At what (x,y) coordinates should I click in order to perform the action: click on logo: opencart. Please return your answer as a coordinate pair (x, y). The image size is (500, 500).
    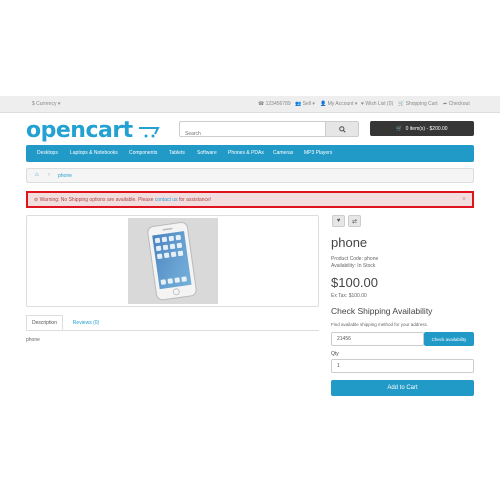
    Looking at the image, I should click on (94, 130).